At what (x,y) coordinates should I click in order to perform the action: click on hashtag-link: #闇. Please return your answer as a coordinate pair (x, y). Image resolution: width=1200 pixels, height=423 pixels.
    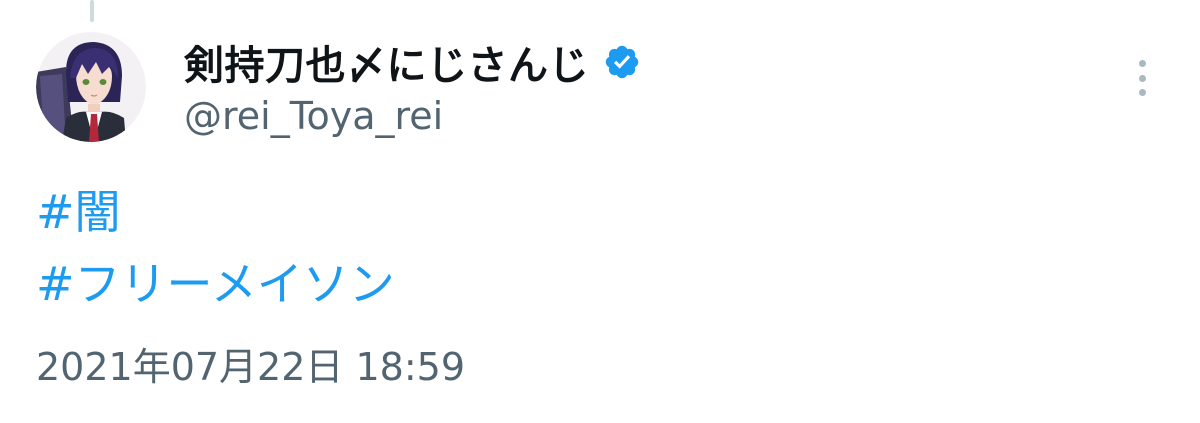
    Looking at the image, I should click on (78, 209).